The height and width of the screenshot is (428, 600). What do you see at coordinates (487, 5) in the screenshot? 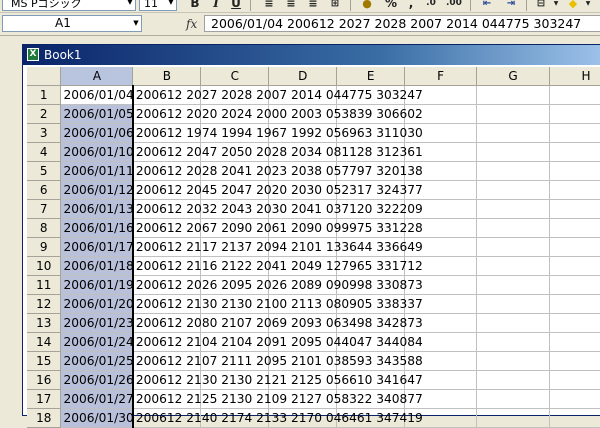
I see `decrease-indent-icon: ⇤` at bounding box center [487, 5].